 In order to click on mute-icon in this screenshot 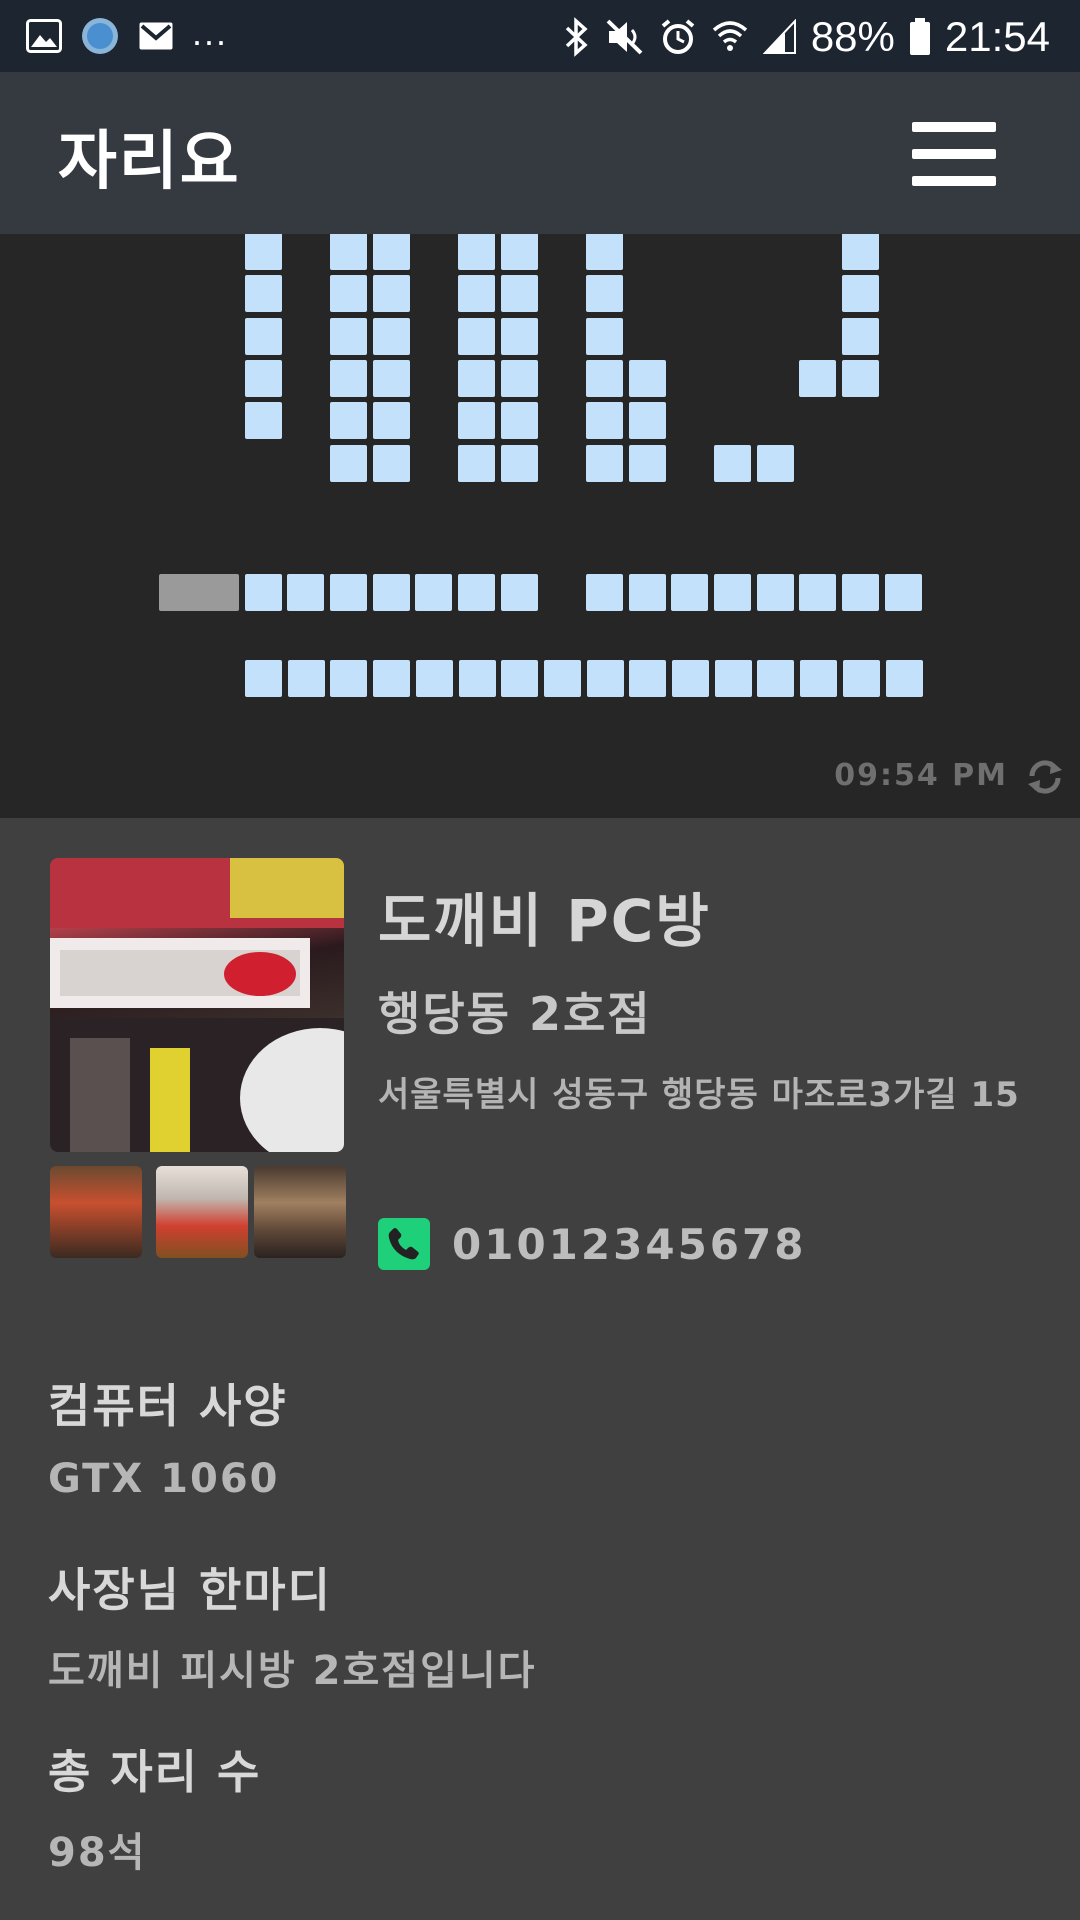, I will do `click(624, 37)`.